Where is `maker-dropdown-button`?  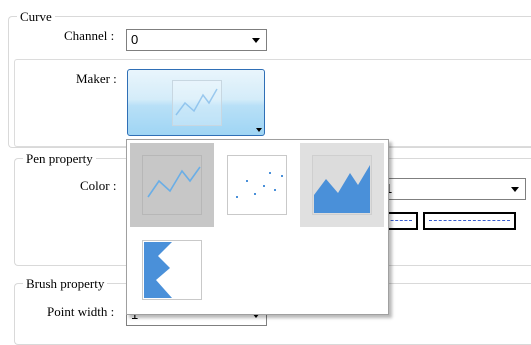 maker-dropdown-button is located at coordinates (196, 102).